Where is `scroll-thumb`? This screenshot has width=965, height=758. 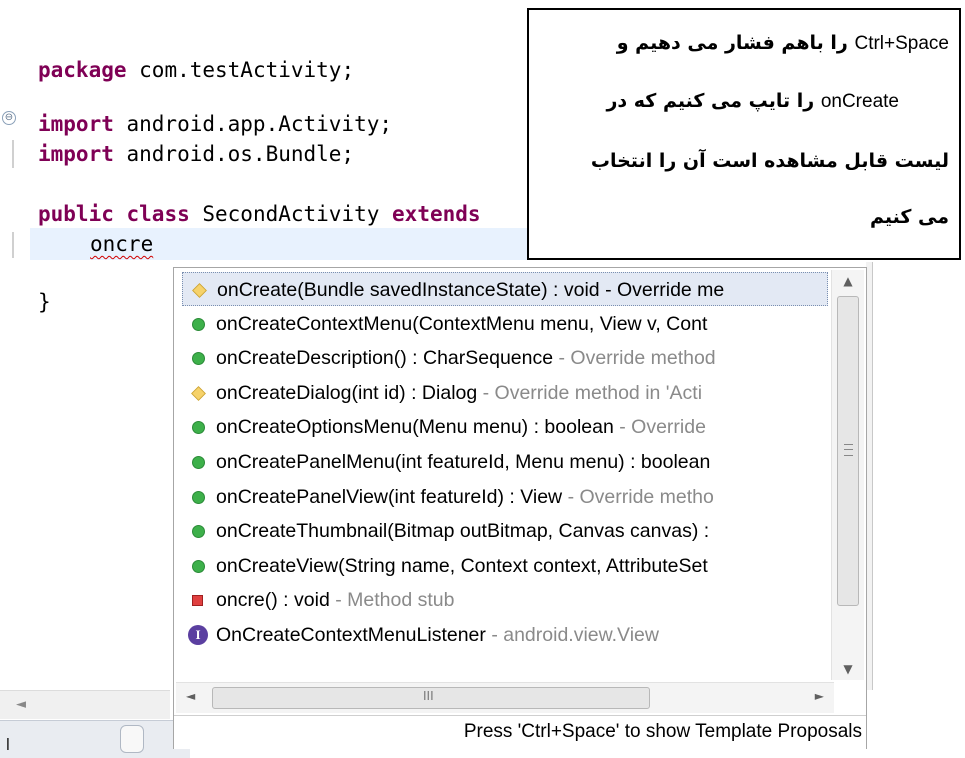 scroll-thumb is located at coordinates (848, 451).